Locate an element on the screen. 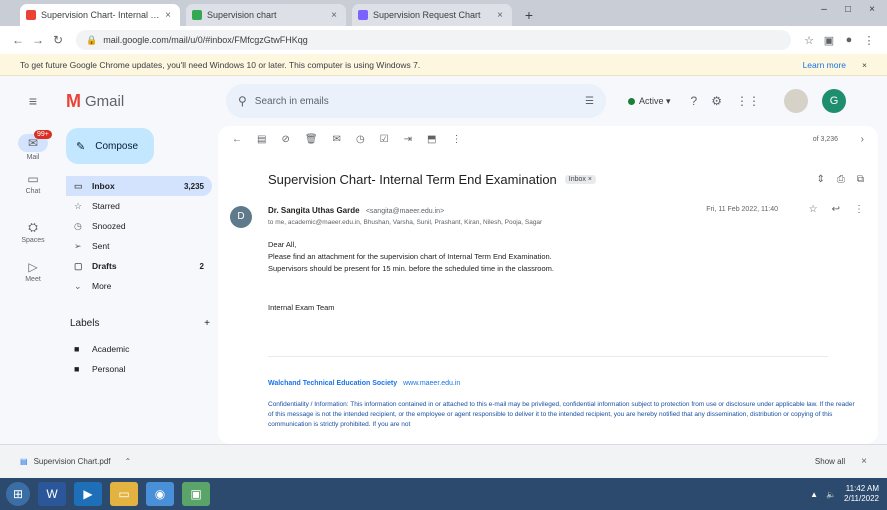  file-icon: ▤ is located at coordinates (24, 461).